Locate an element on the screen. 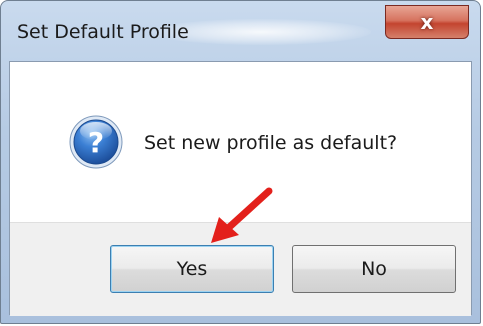 This screenshot has height=326, width=483. close-button: x is located at coordinates (427, 22).